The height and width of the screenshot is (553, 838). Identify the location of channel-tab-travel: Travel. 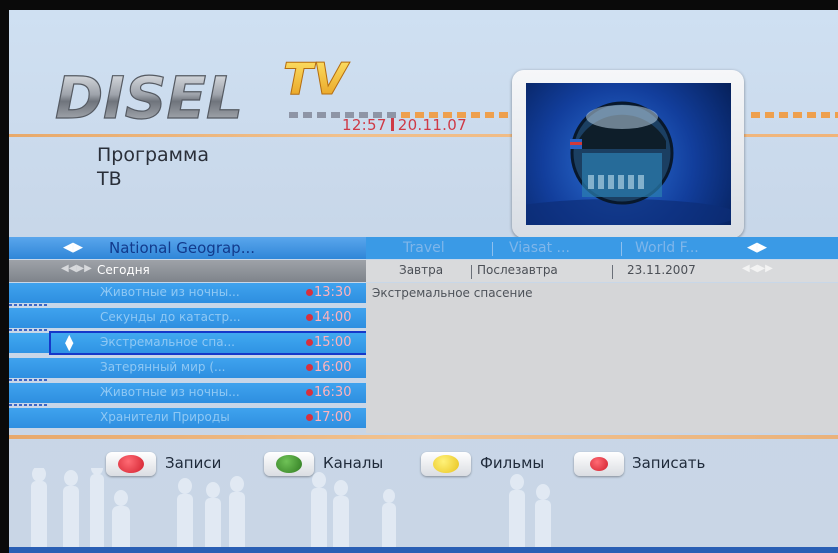
(424, 248).